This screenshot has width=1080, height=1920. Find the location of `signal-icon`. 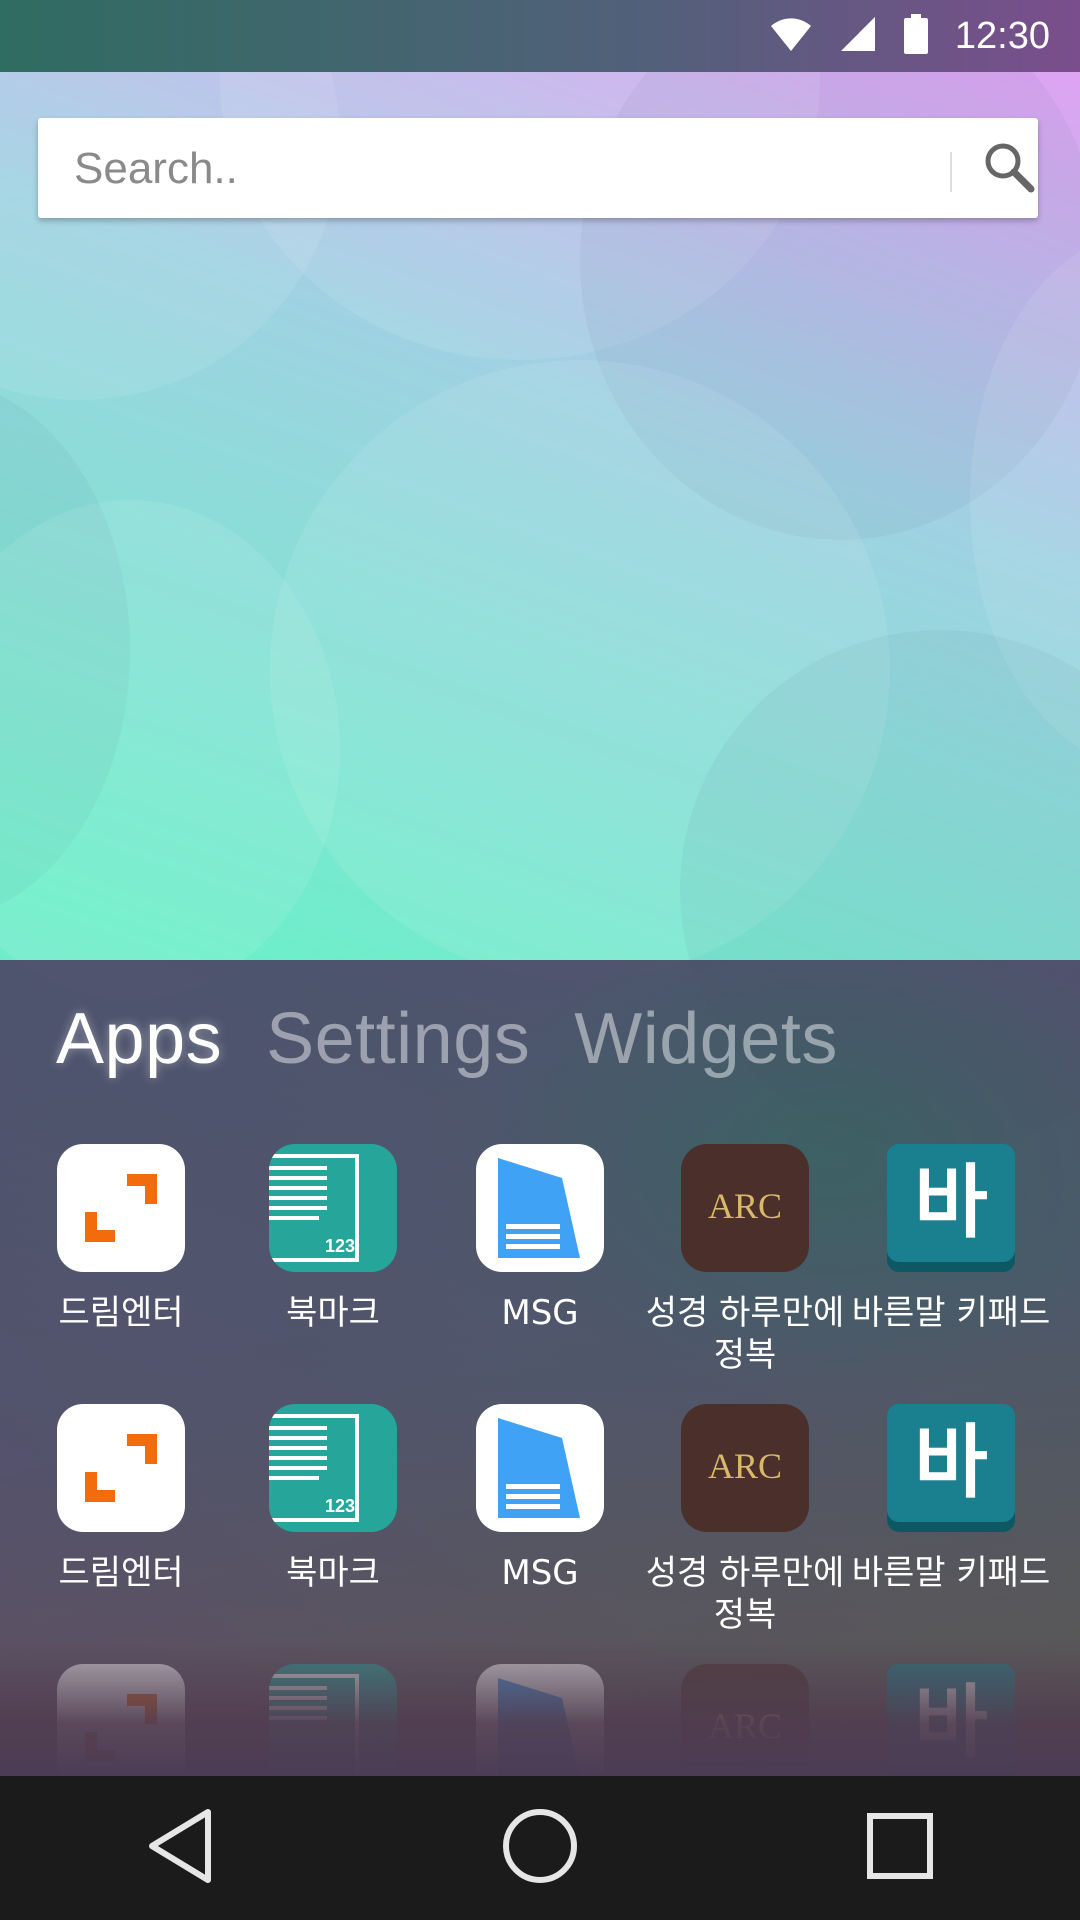

signal-icon is located at coordinates (858, 36).